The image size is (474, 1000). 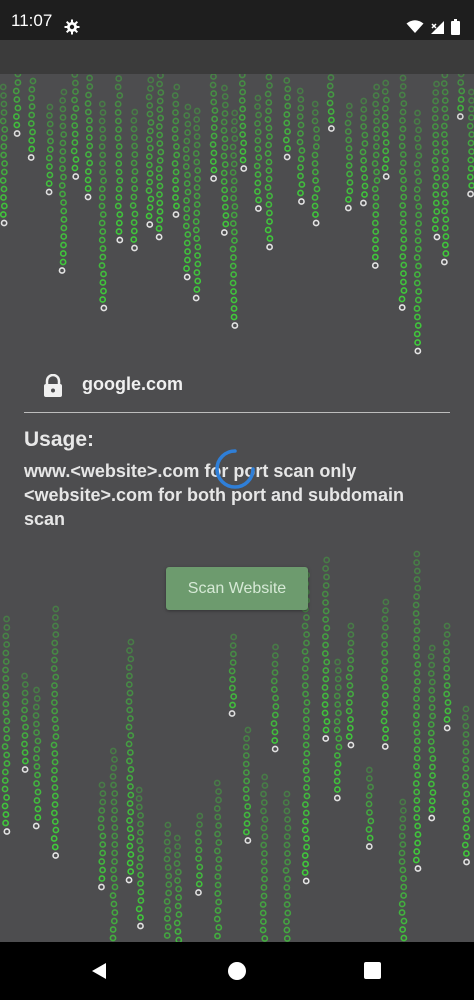 What do you see at coordinates (190, 471) in the screenshot?
I see `usage-line-1: www.<website>.com for port scan only` at bounding box center [190, 471].